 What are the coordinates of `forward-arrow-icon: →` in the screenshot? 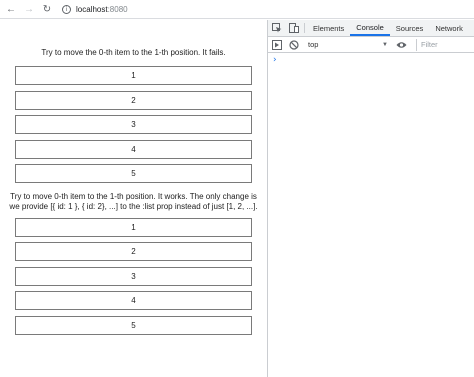 It's located at (29, 9).